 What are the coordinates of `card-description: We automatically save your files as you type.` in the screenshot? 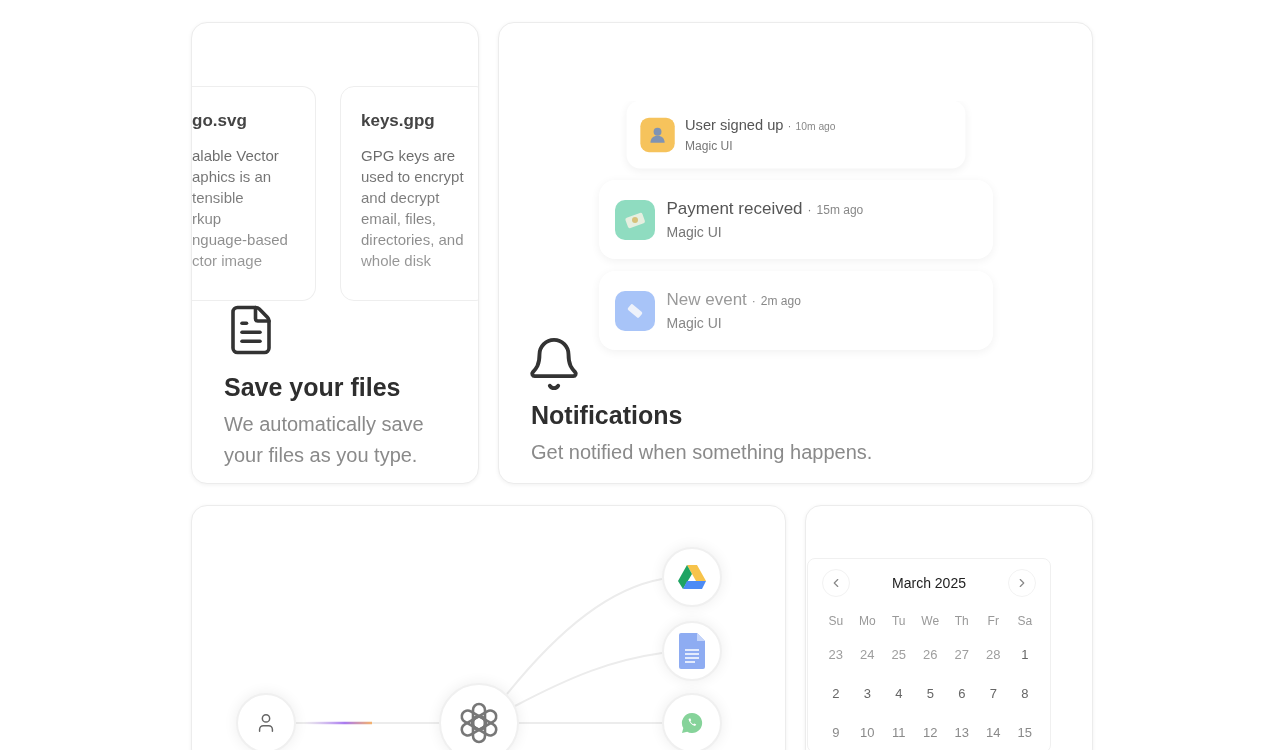 It's located at (324, 440).